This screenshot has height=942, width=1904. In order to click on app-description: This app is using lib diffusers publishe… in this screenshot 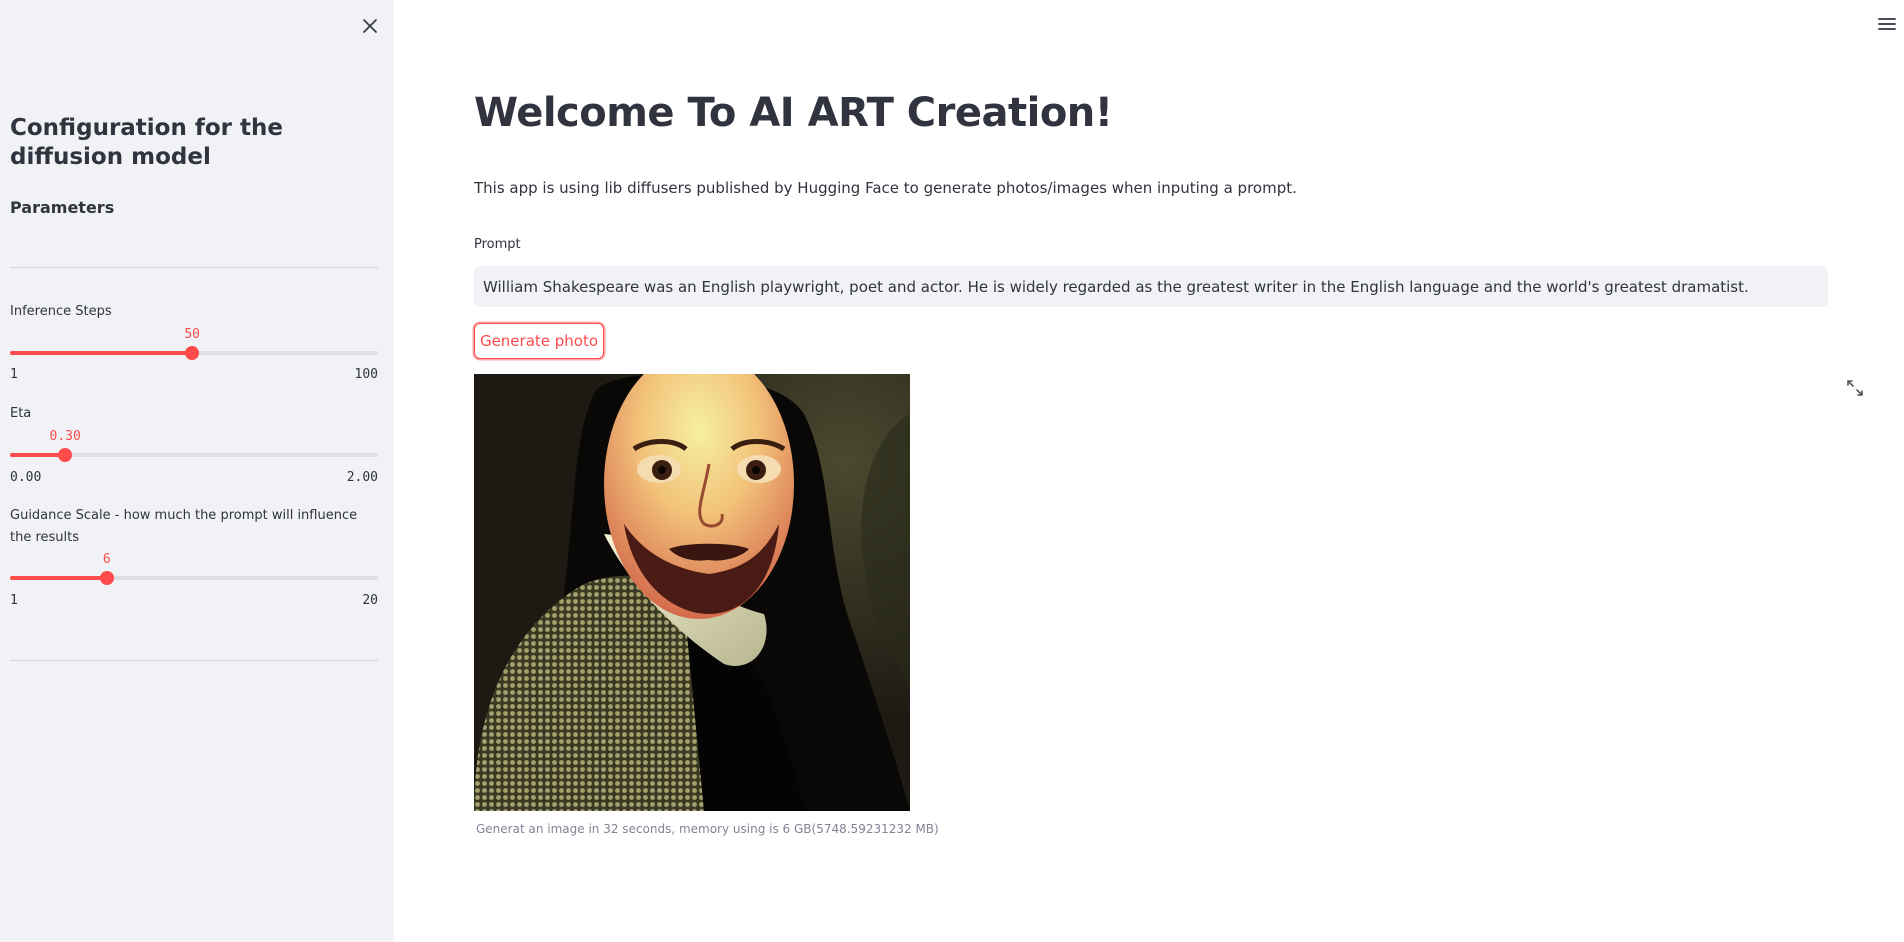, I will do `click(885, 188)`.